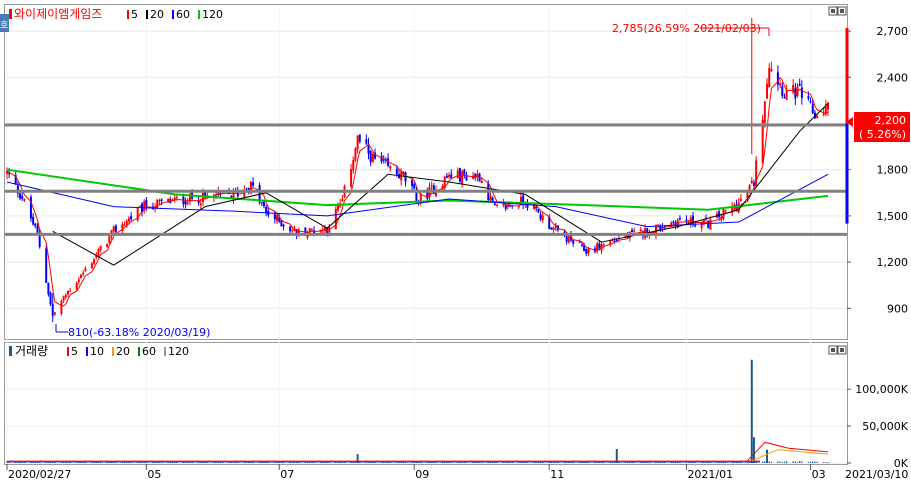 Image resolution: width=911 pixels, height=488 pixels. Describe the element at coordinates (4, 25) in the screenshot. I see `panel-toggle-glyph: 호` at that location.